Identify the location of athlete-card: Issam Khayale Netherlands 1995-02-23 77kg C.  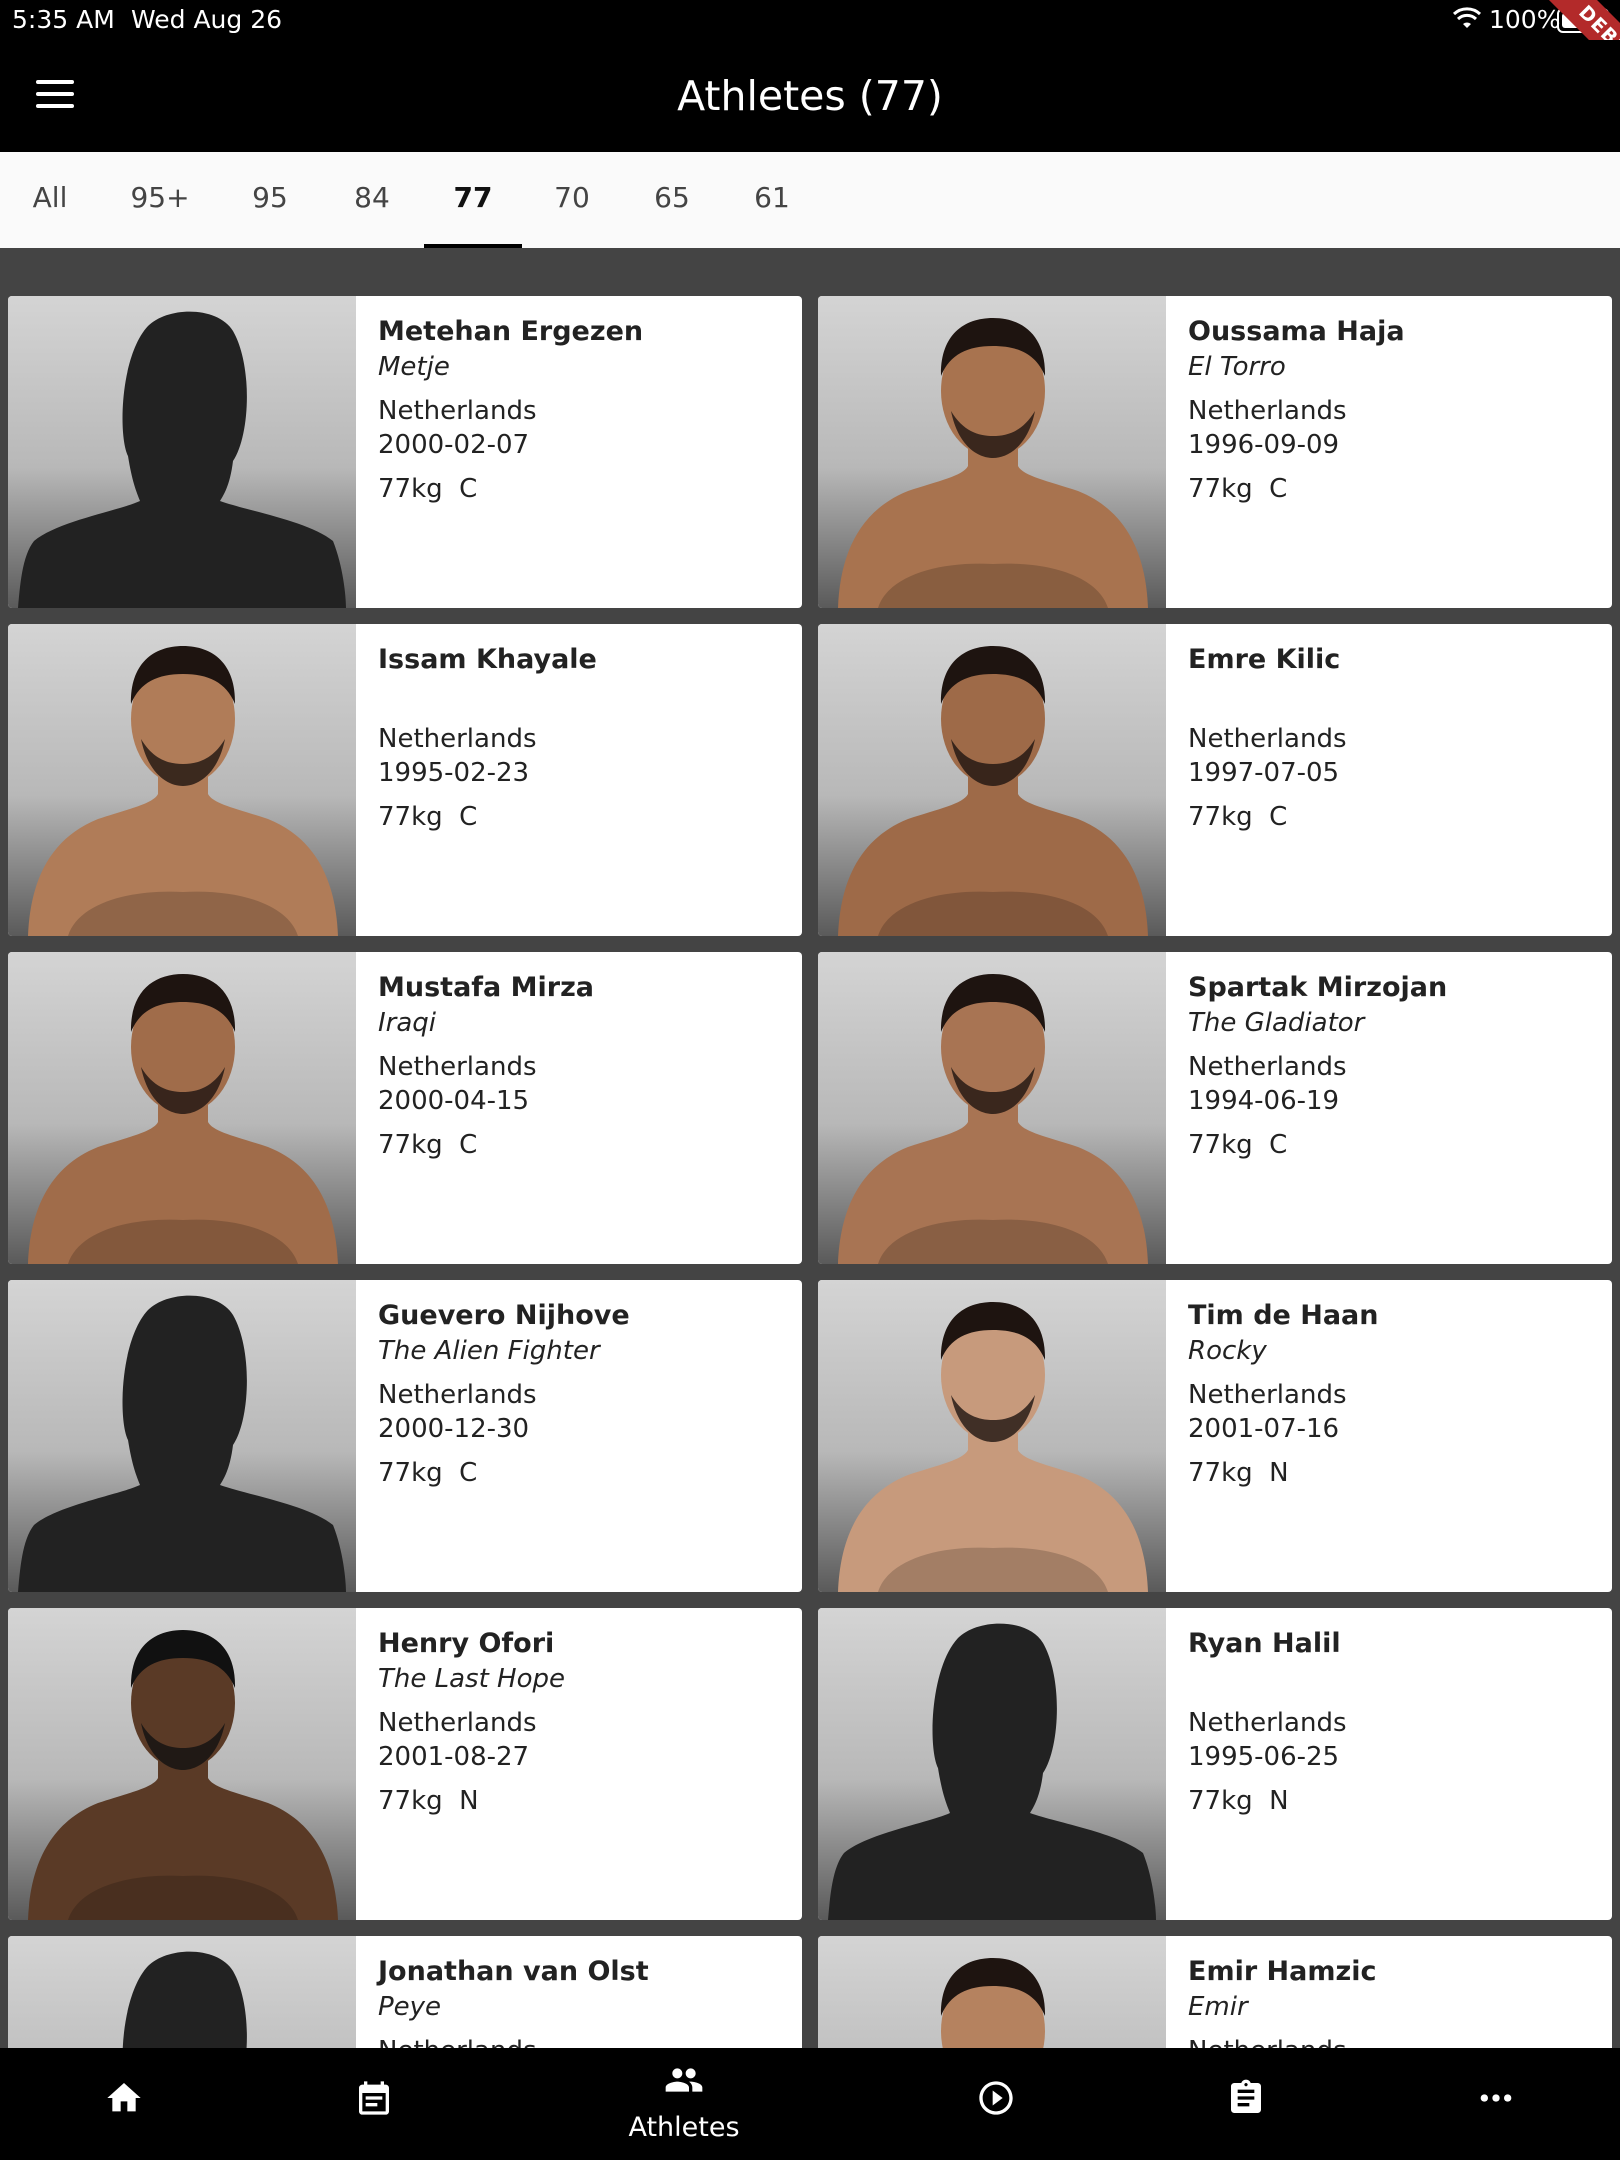
(405, 780).